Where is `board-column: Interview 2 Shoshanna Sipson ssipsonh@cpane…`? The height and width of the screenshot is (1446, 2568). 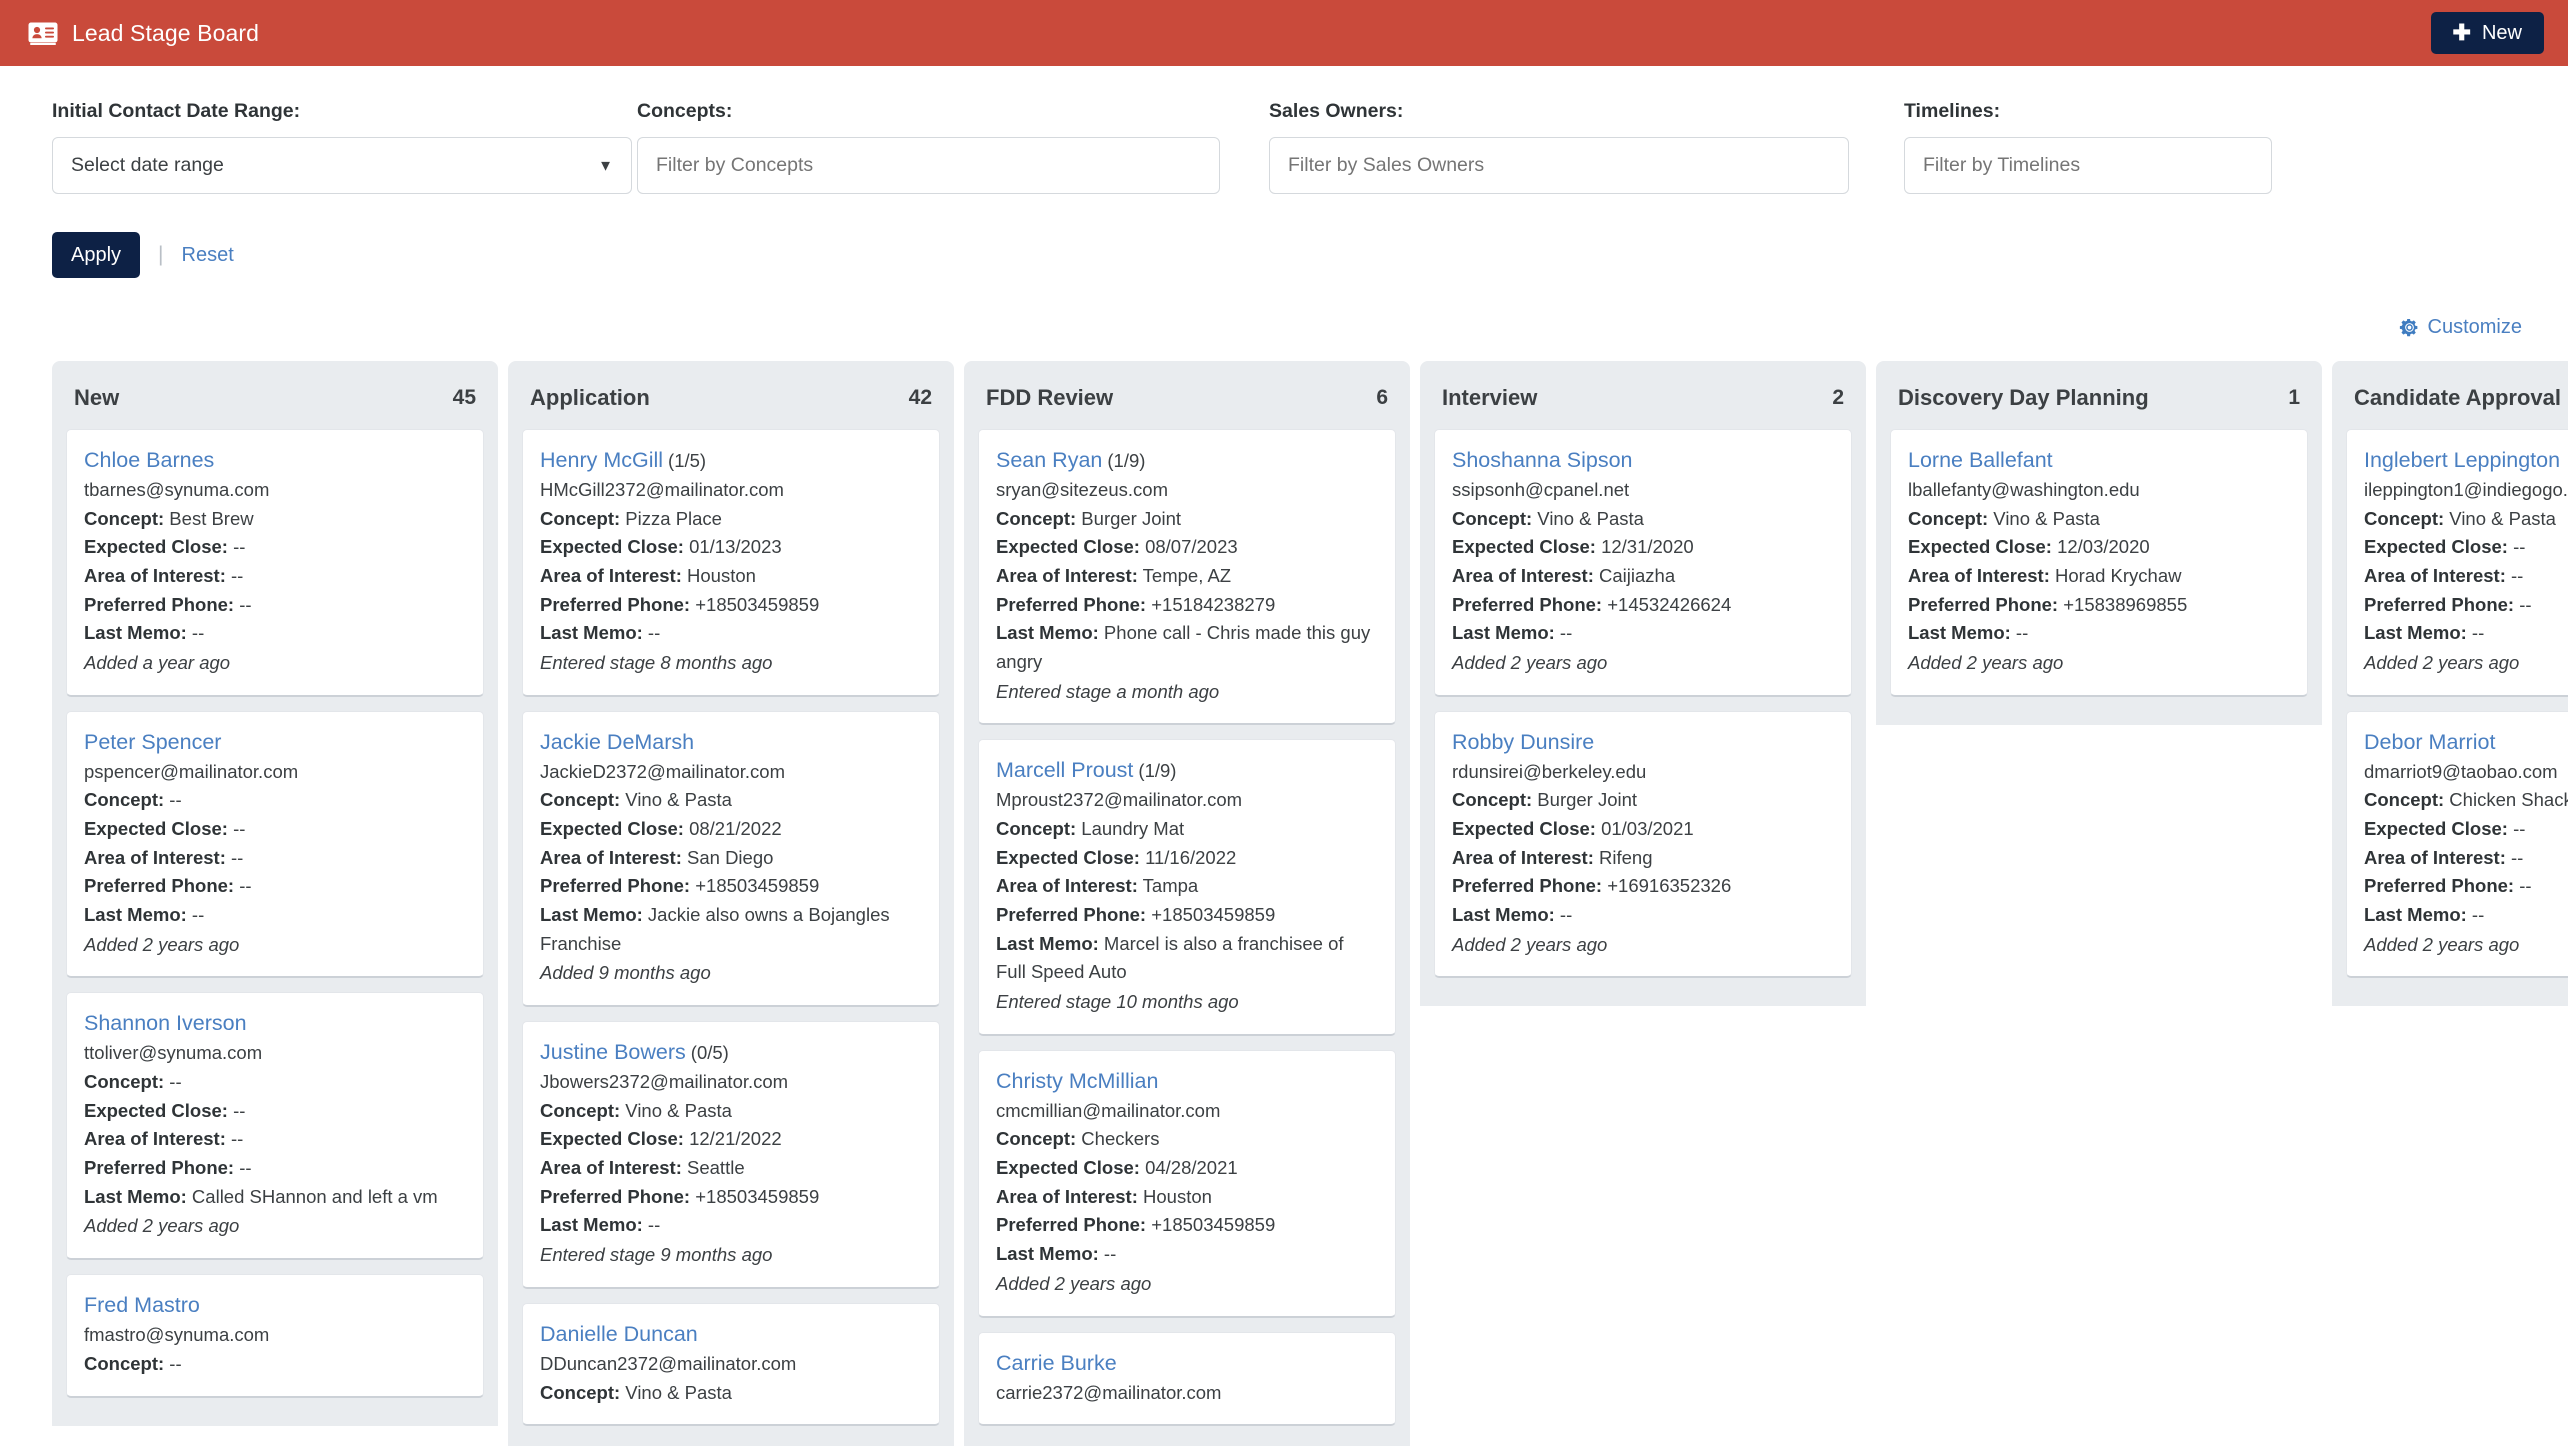 board-column: Interview 2 Shoshanna Sipson ssipsonh@cpane… is located at coordinates (1643, 684).